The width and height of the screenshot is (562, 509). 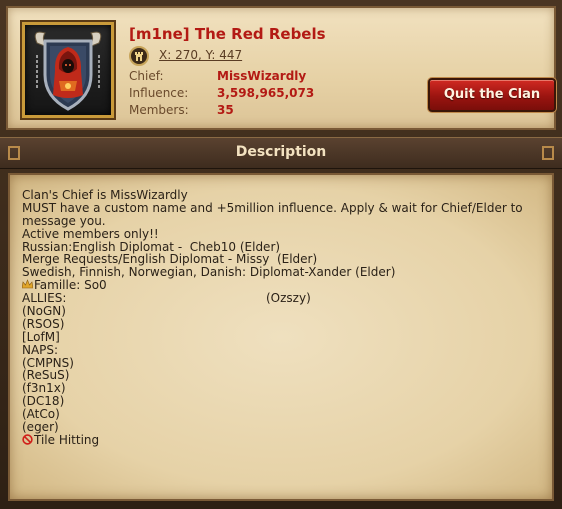 What do you see at coordinates (41, 336) in the screenshot?
I see `description-line: [LofM]` at bounding box center [41, 336].